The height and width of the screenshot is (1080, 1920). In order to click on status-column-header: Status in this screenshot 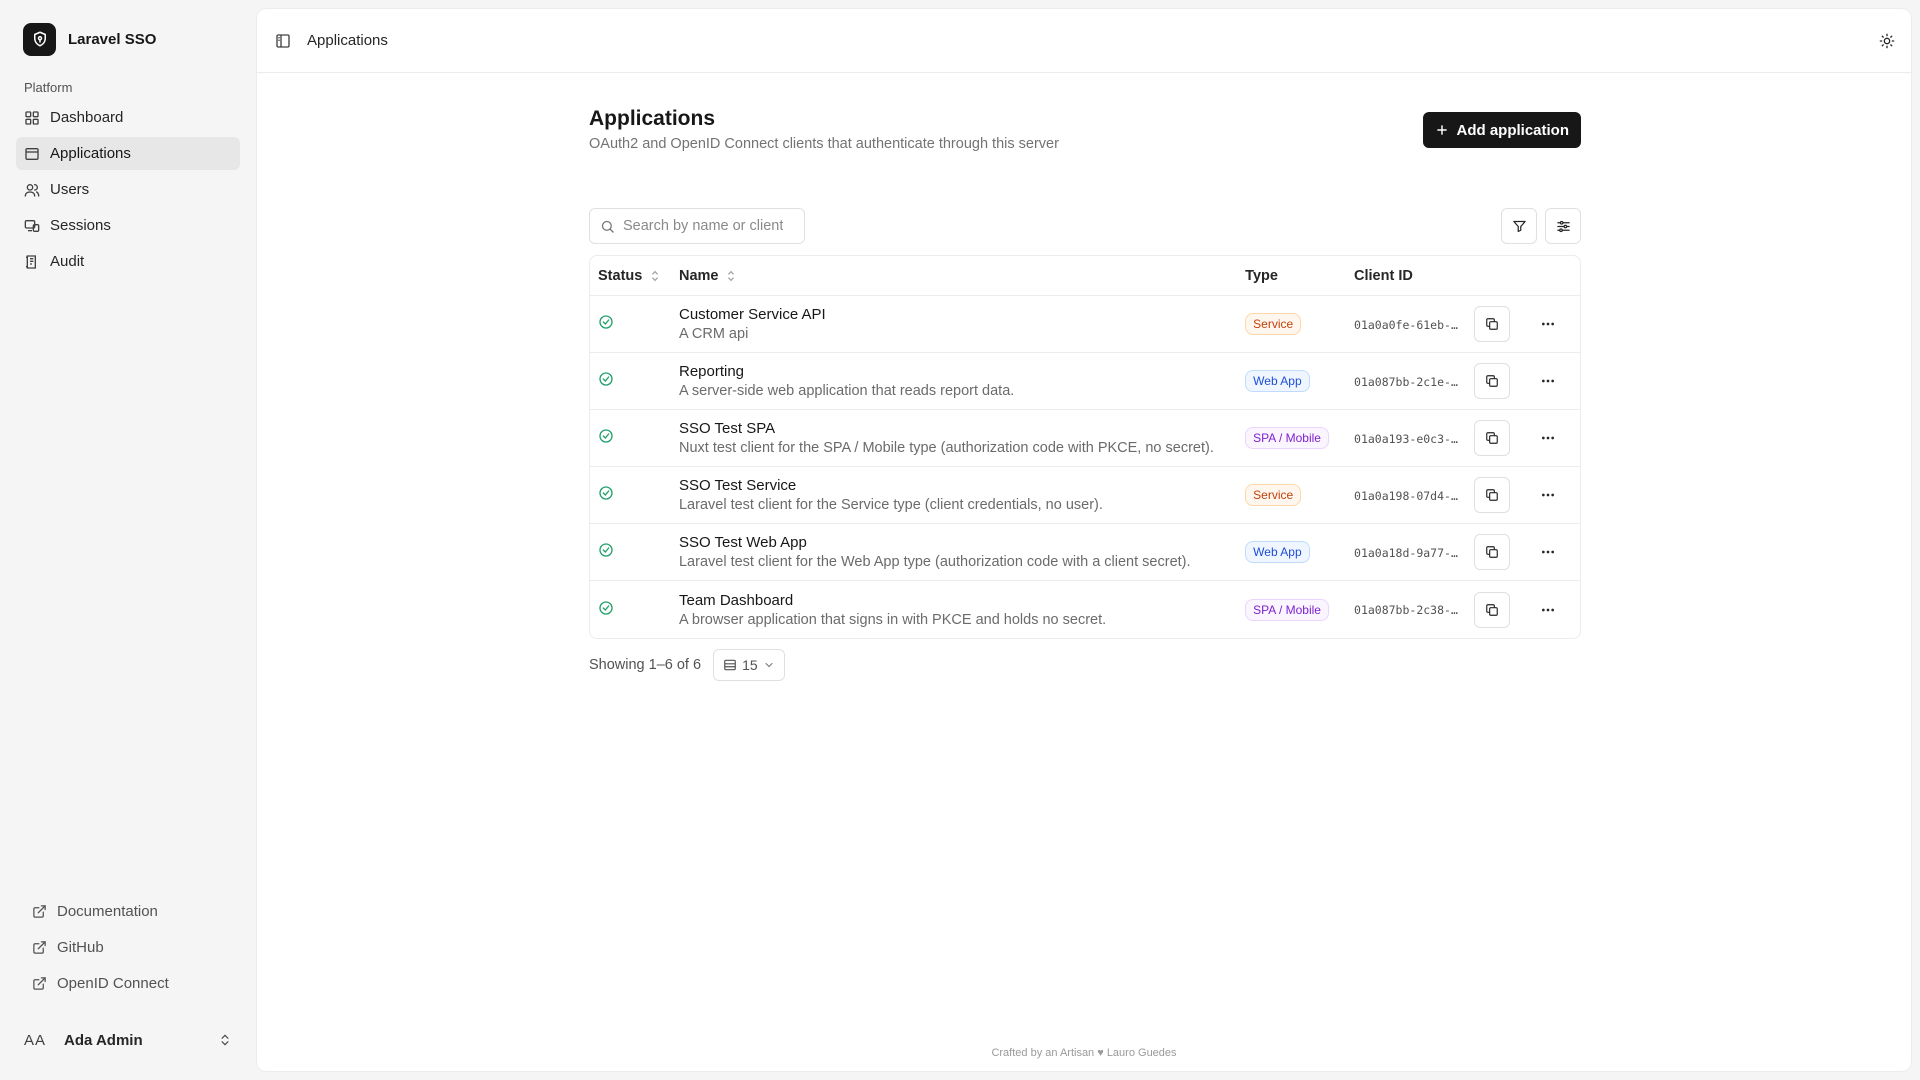, I will do `click(630, 276)`.